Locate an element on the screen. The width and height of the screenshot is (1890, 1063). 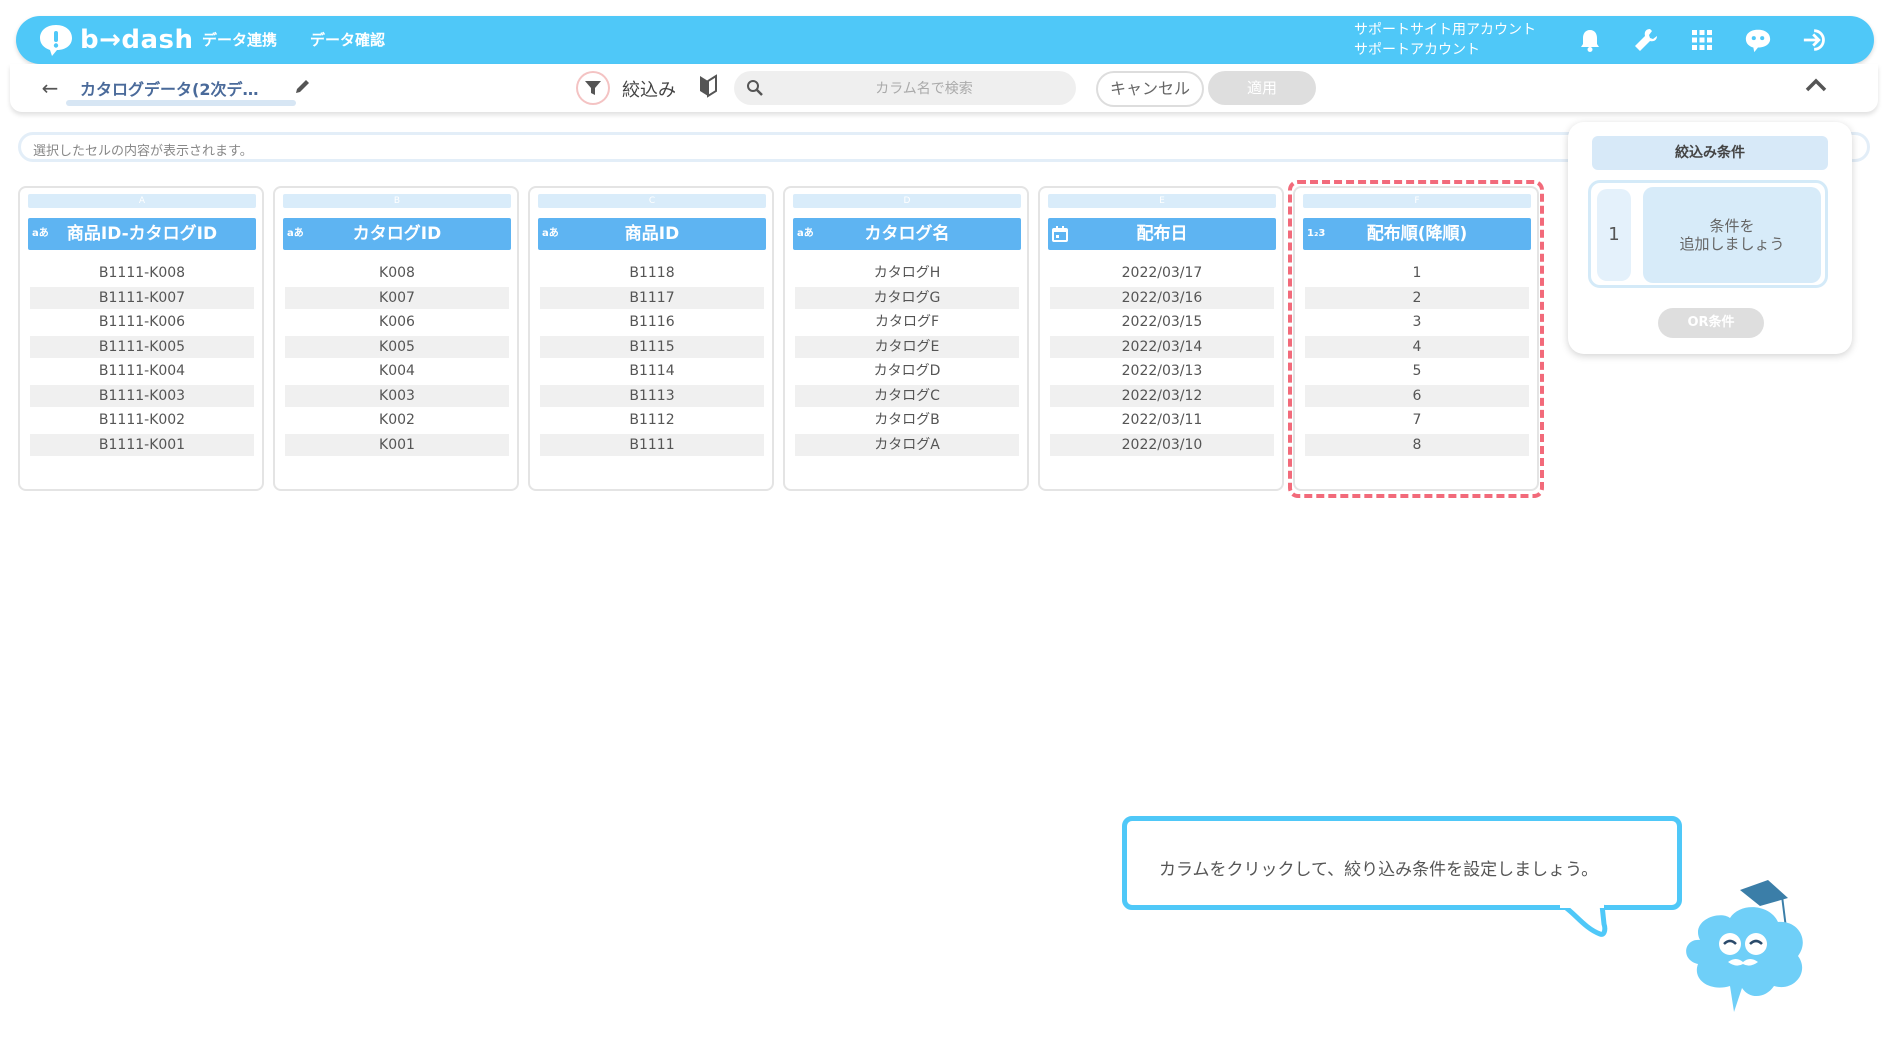
chat-bot-icon is located at coordinates (1758, 40).